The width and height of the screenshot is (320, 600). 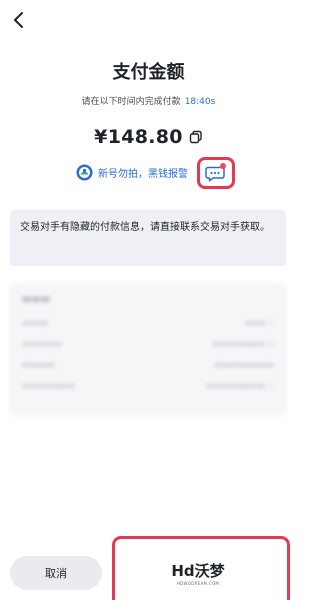 I want to click on timer-label: 请在以下时间内完成付款, so click(x=131, y=102).